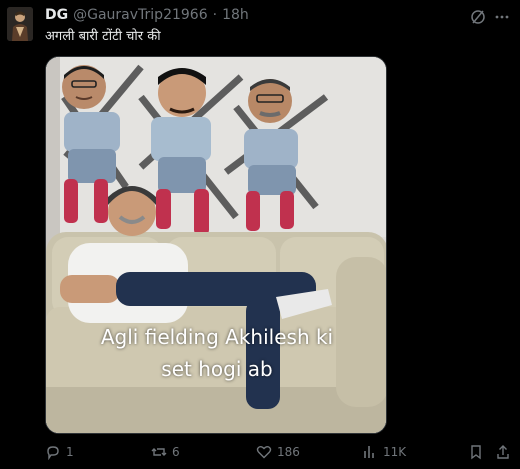 Image resolution: width=520 pixels, height=469 pixels. Describe the element at coordinates (264, 452) in the screenshot. I see `heart-icon` at that location.